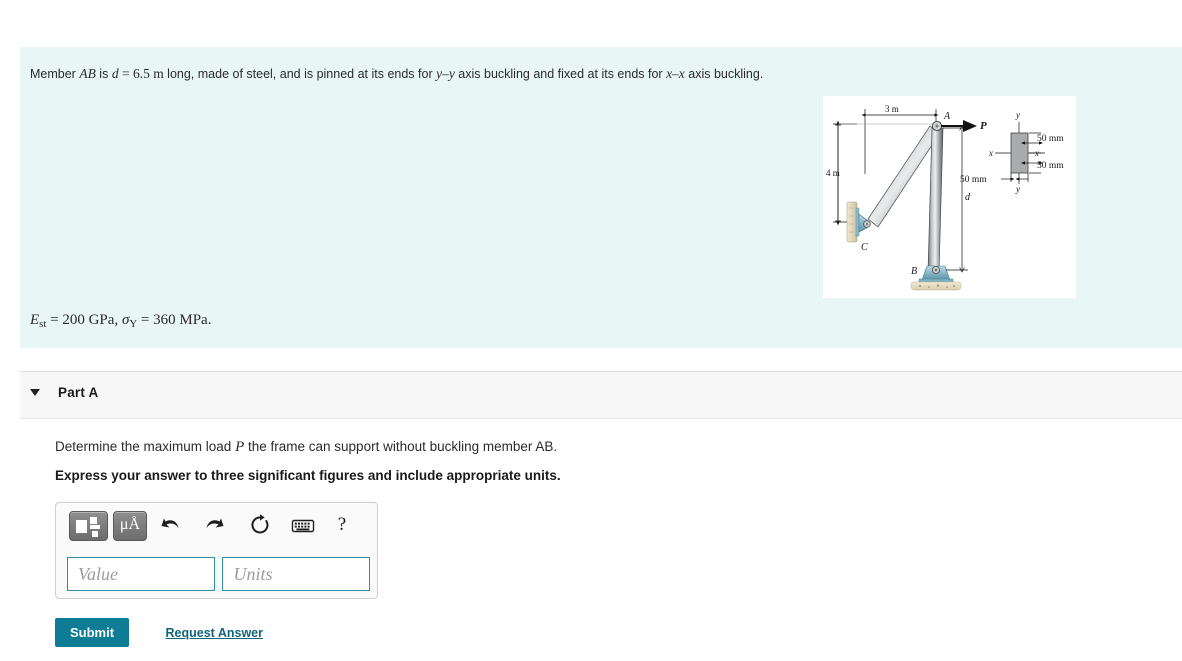 This screenshot has height=661, width=1182. What do you see at coordinates (601, 395) in the screenshot?
I see `part-a-header: Part A` at bounding box center [601, 395].